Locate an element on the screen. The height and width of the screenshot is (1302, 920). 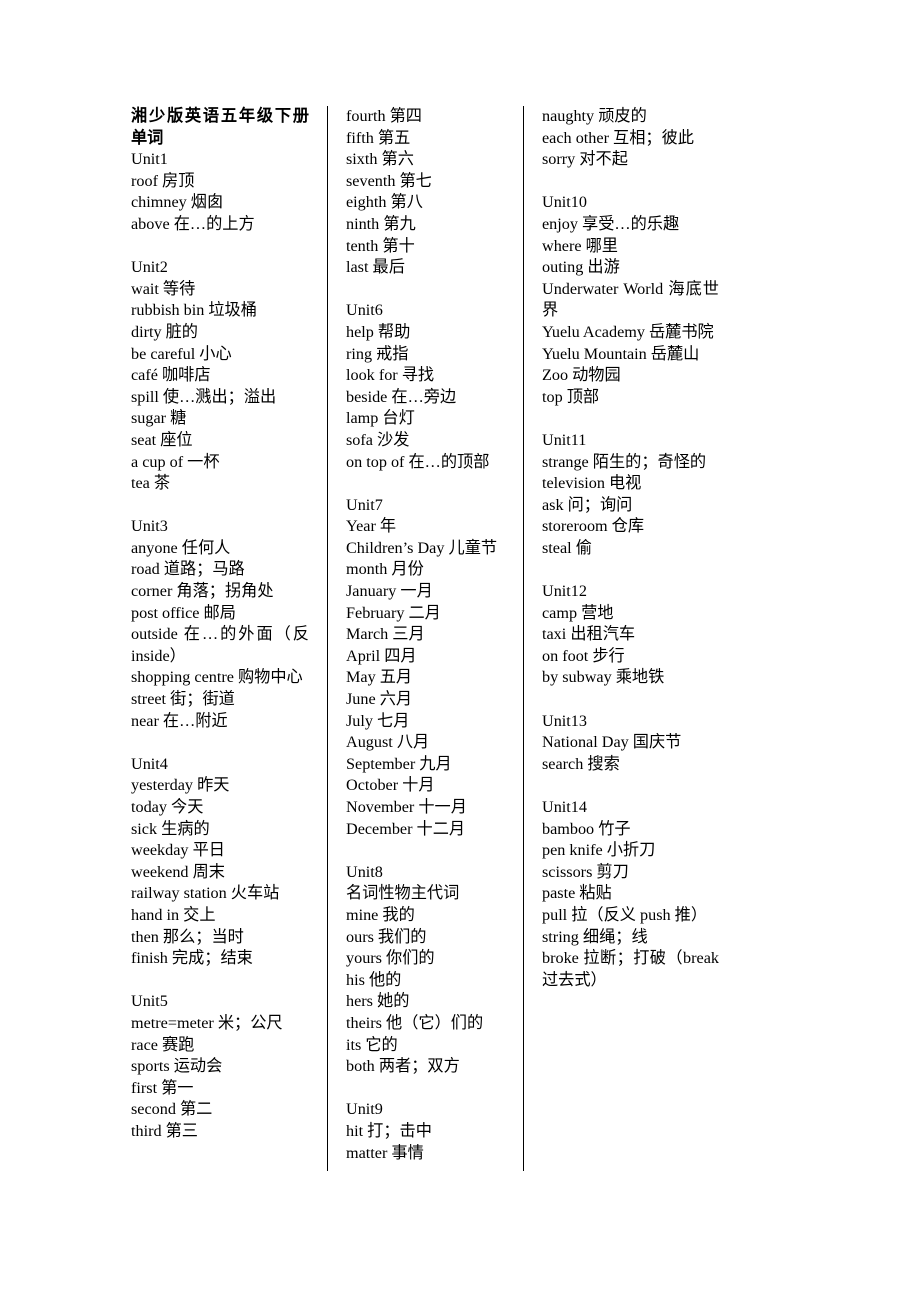
vocabulary-entry: wait 等待 is located at coordinates (163, 288).